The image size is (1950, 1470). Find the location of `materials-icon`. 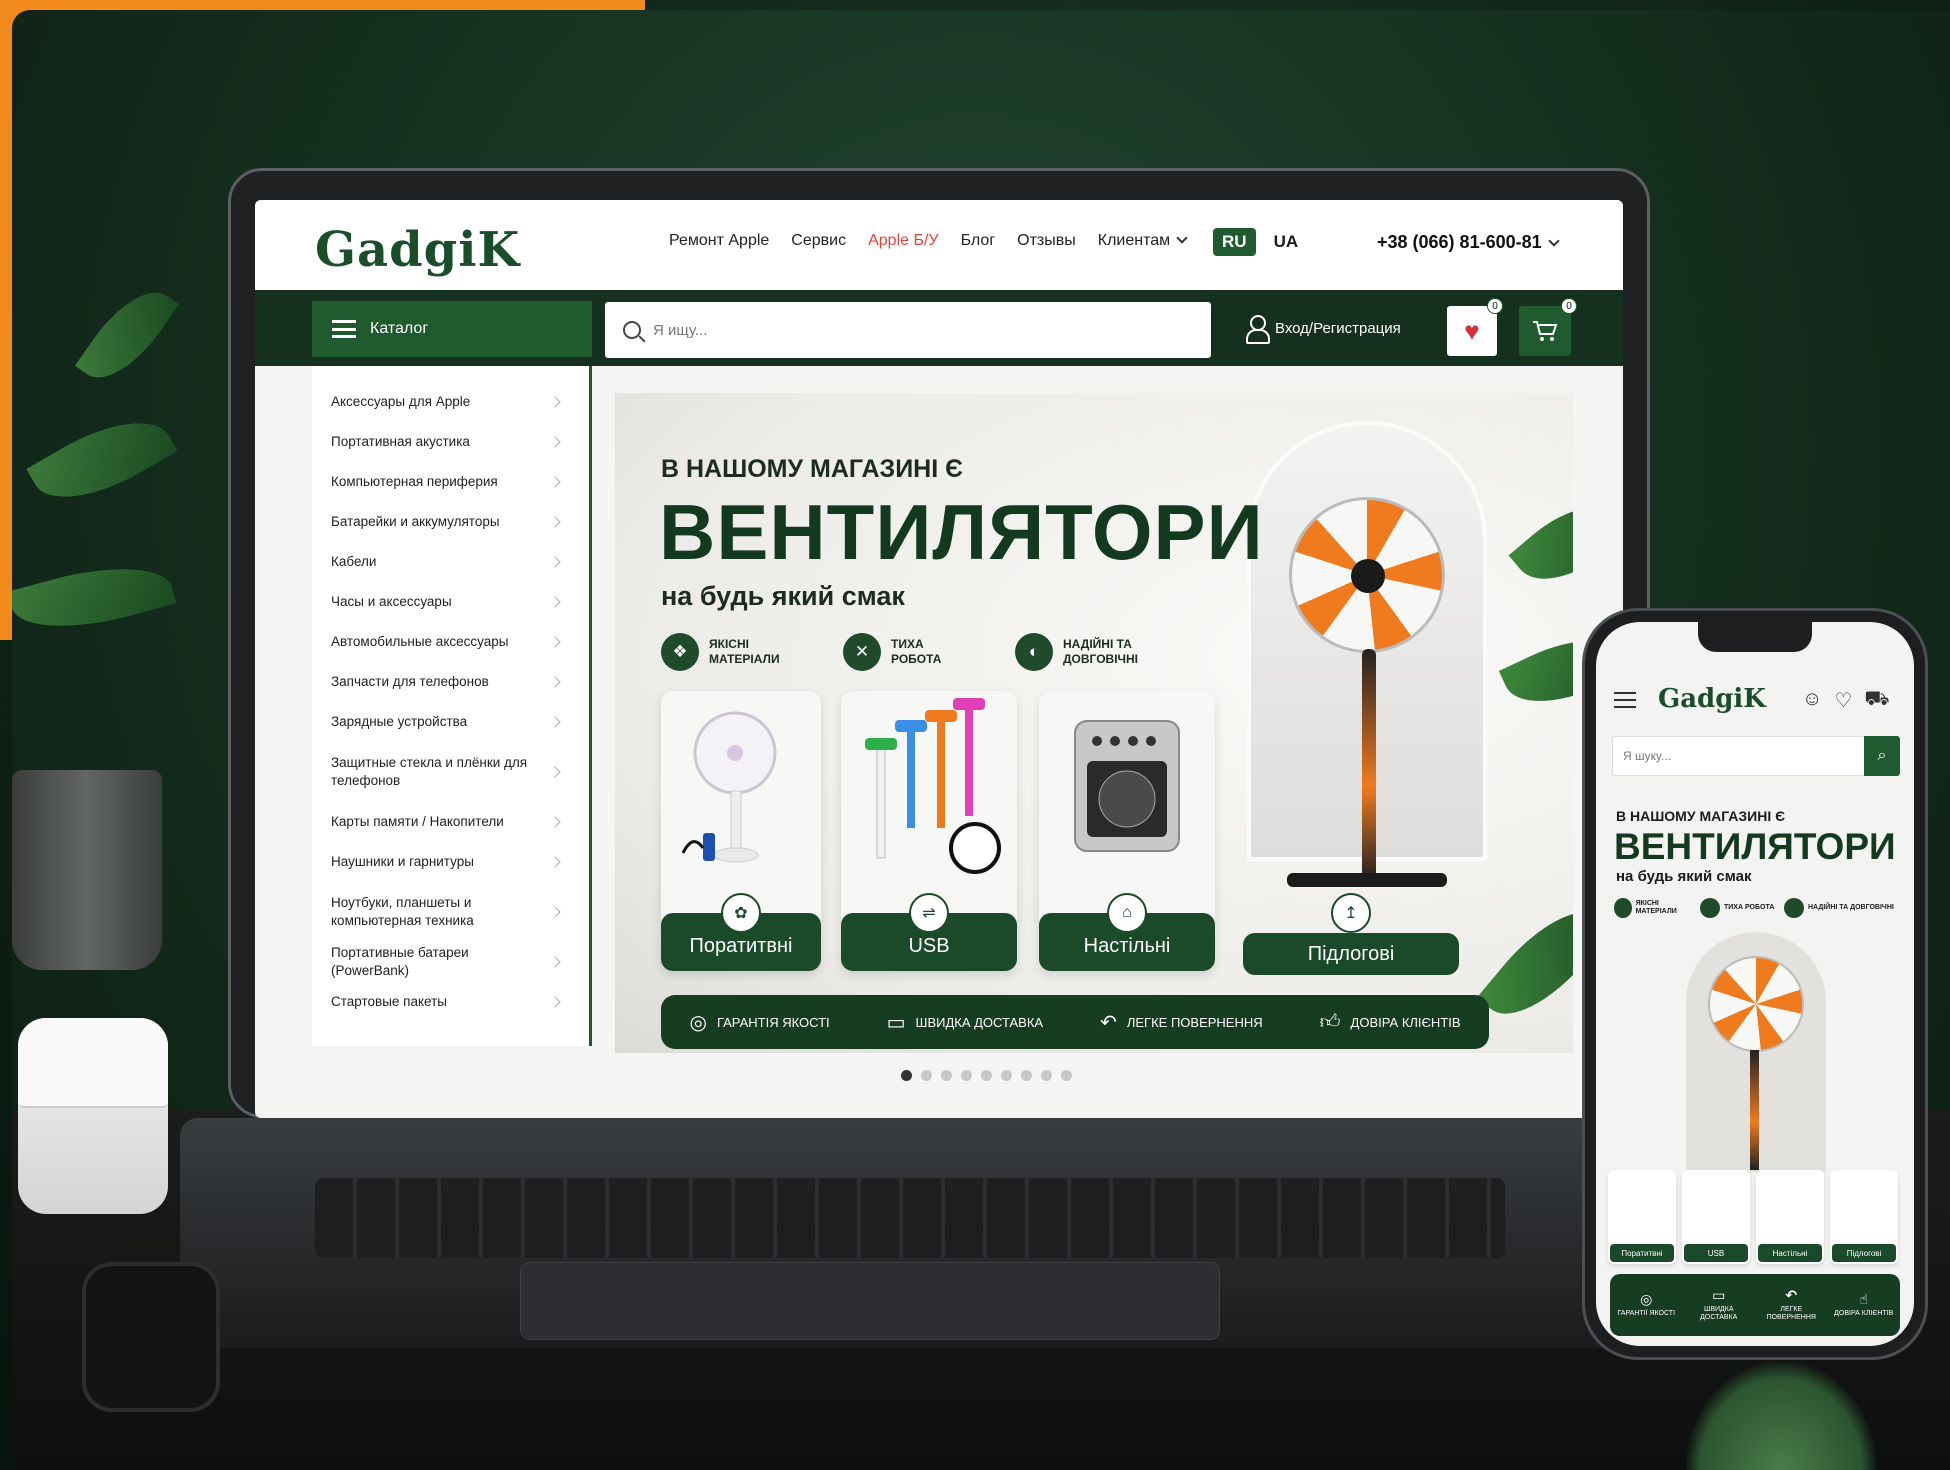

materials-icon is located at coordinates (1623, 908).